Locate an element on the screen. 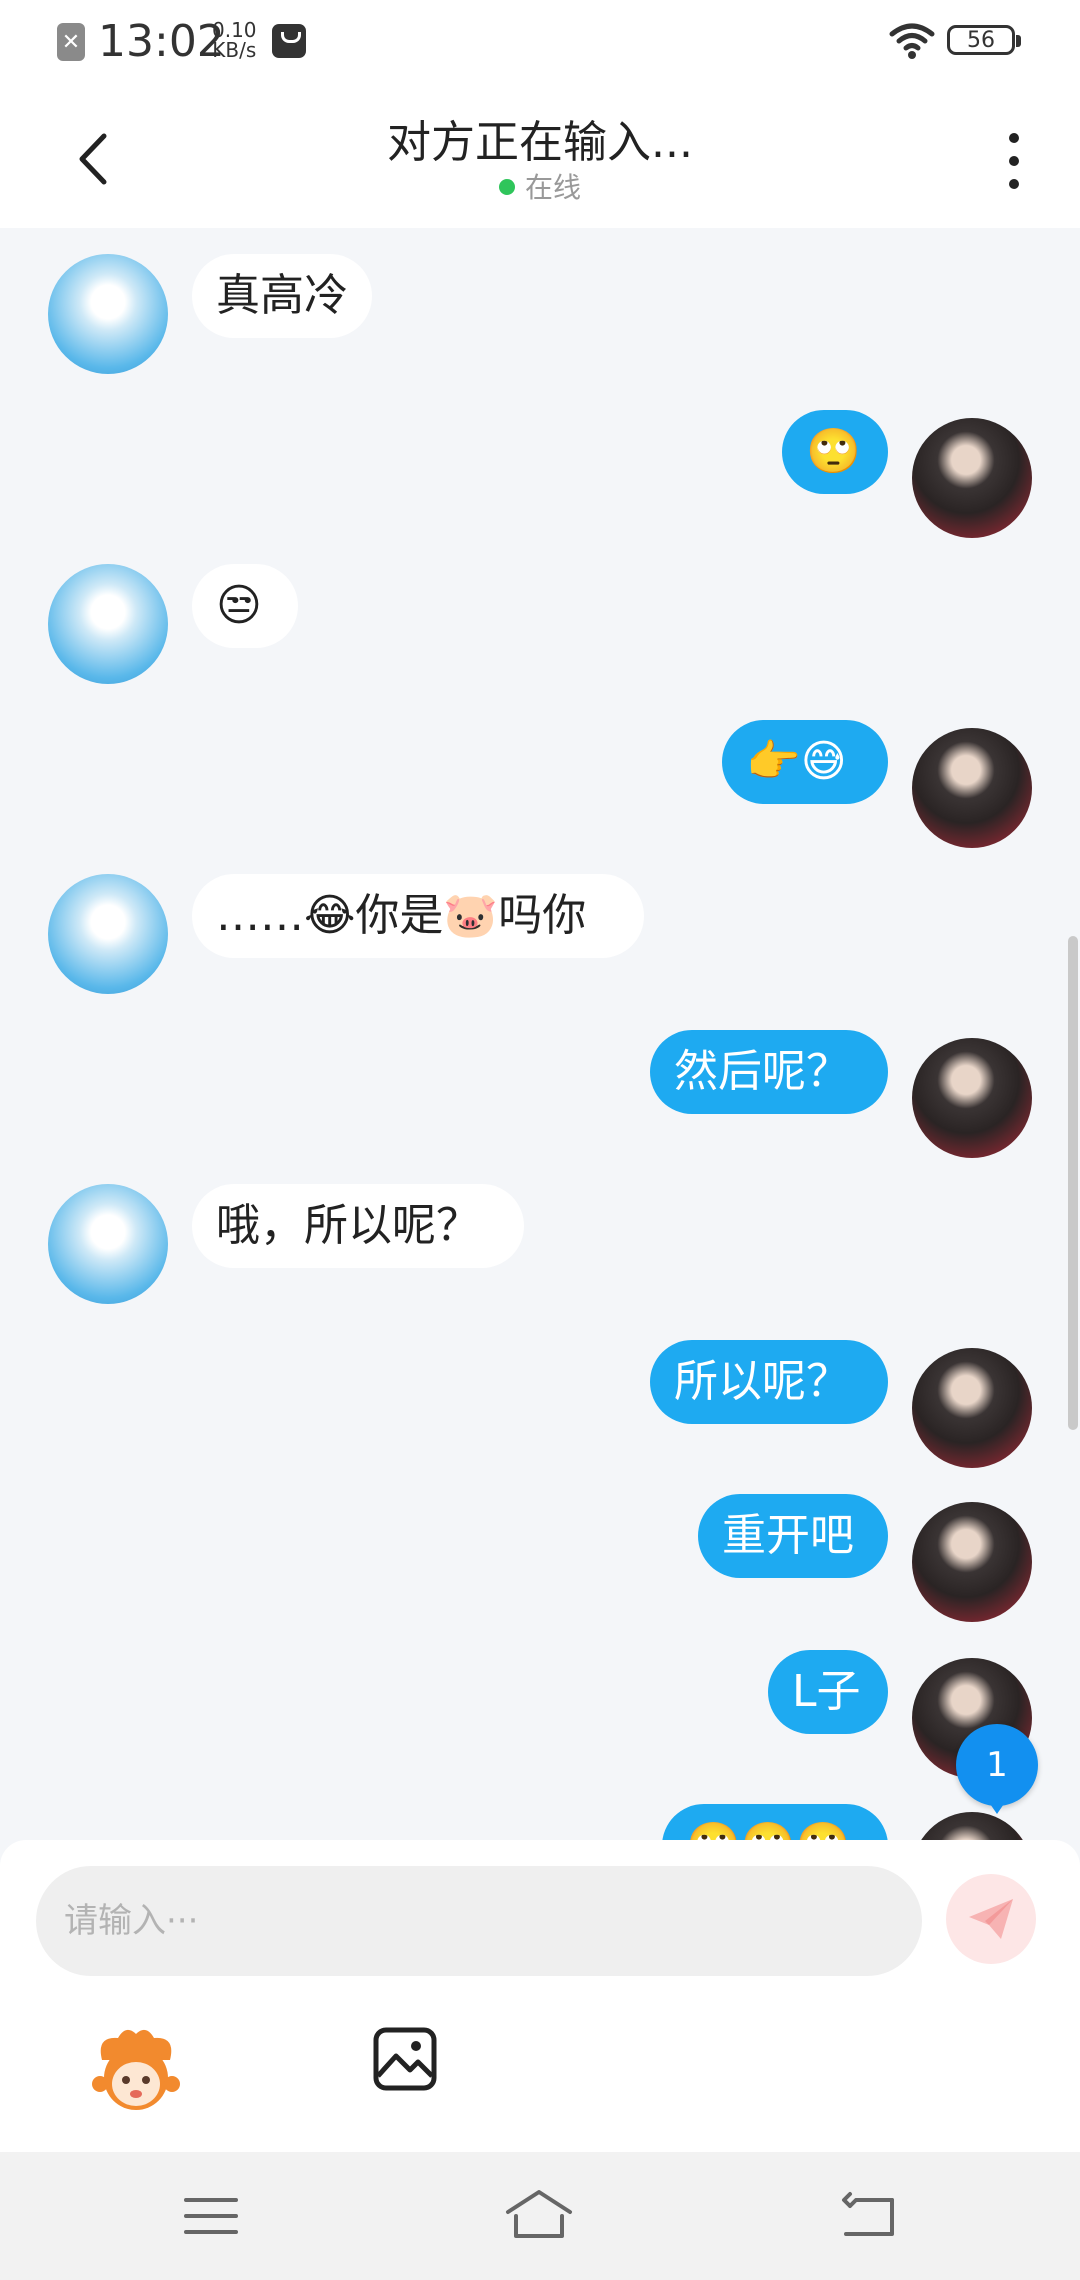 Image resolution: width=1080 pixels, height=2280 pixels. back-icon is located at coordinates (871, 2216).